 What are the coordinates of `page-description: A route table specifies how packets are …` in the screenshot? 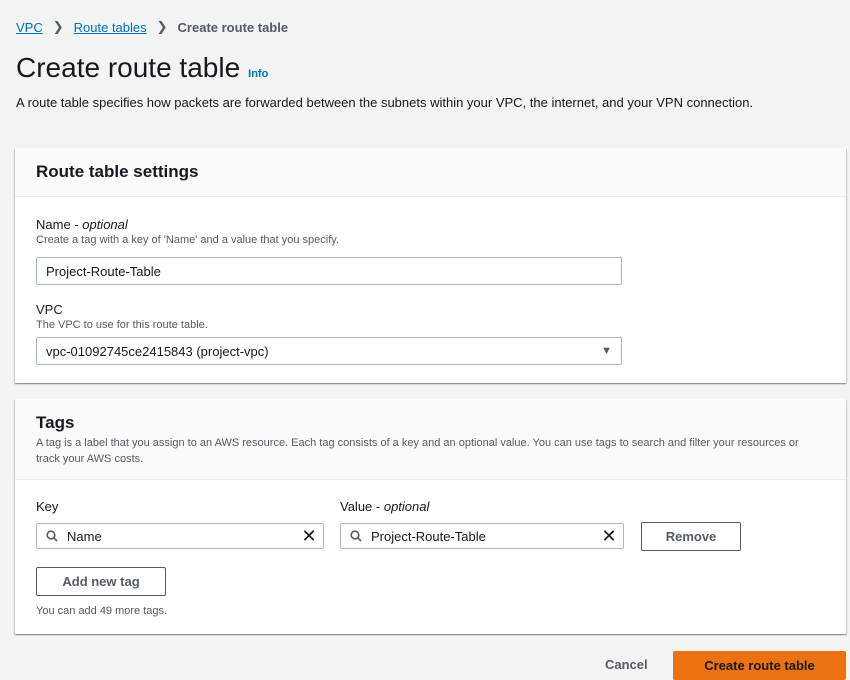 It's located at (385, 102).